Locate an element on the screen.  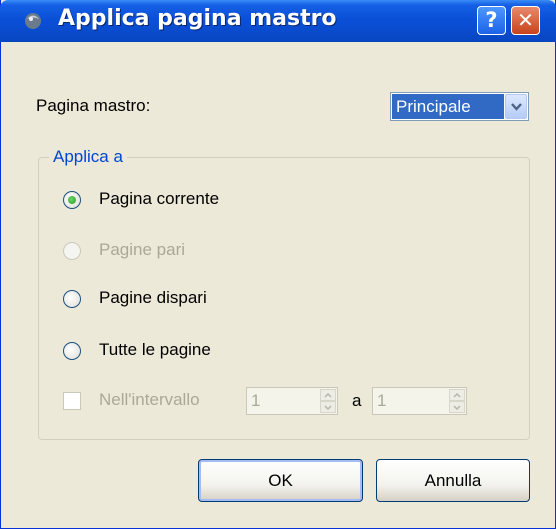
radio-even-pages is located at coordinates (72, 251).